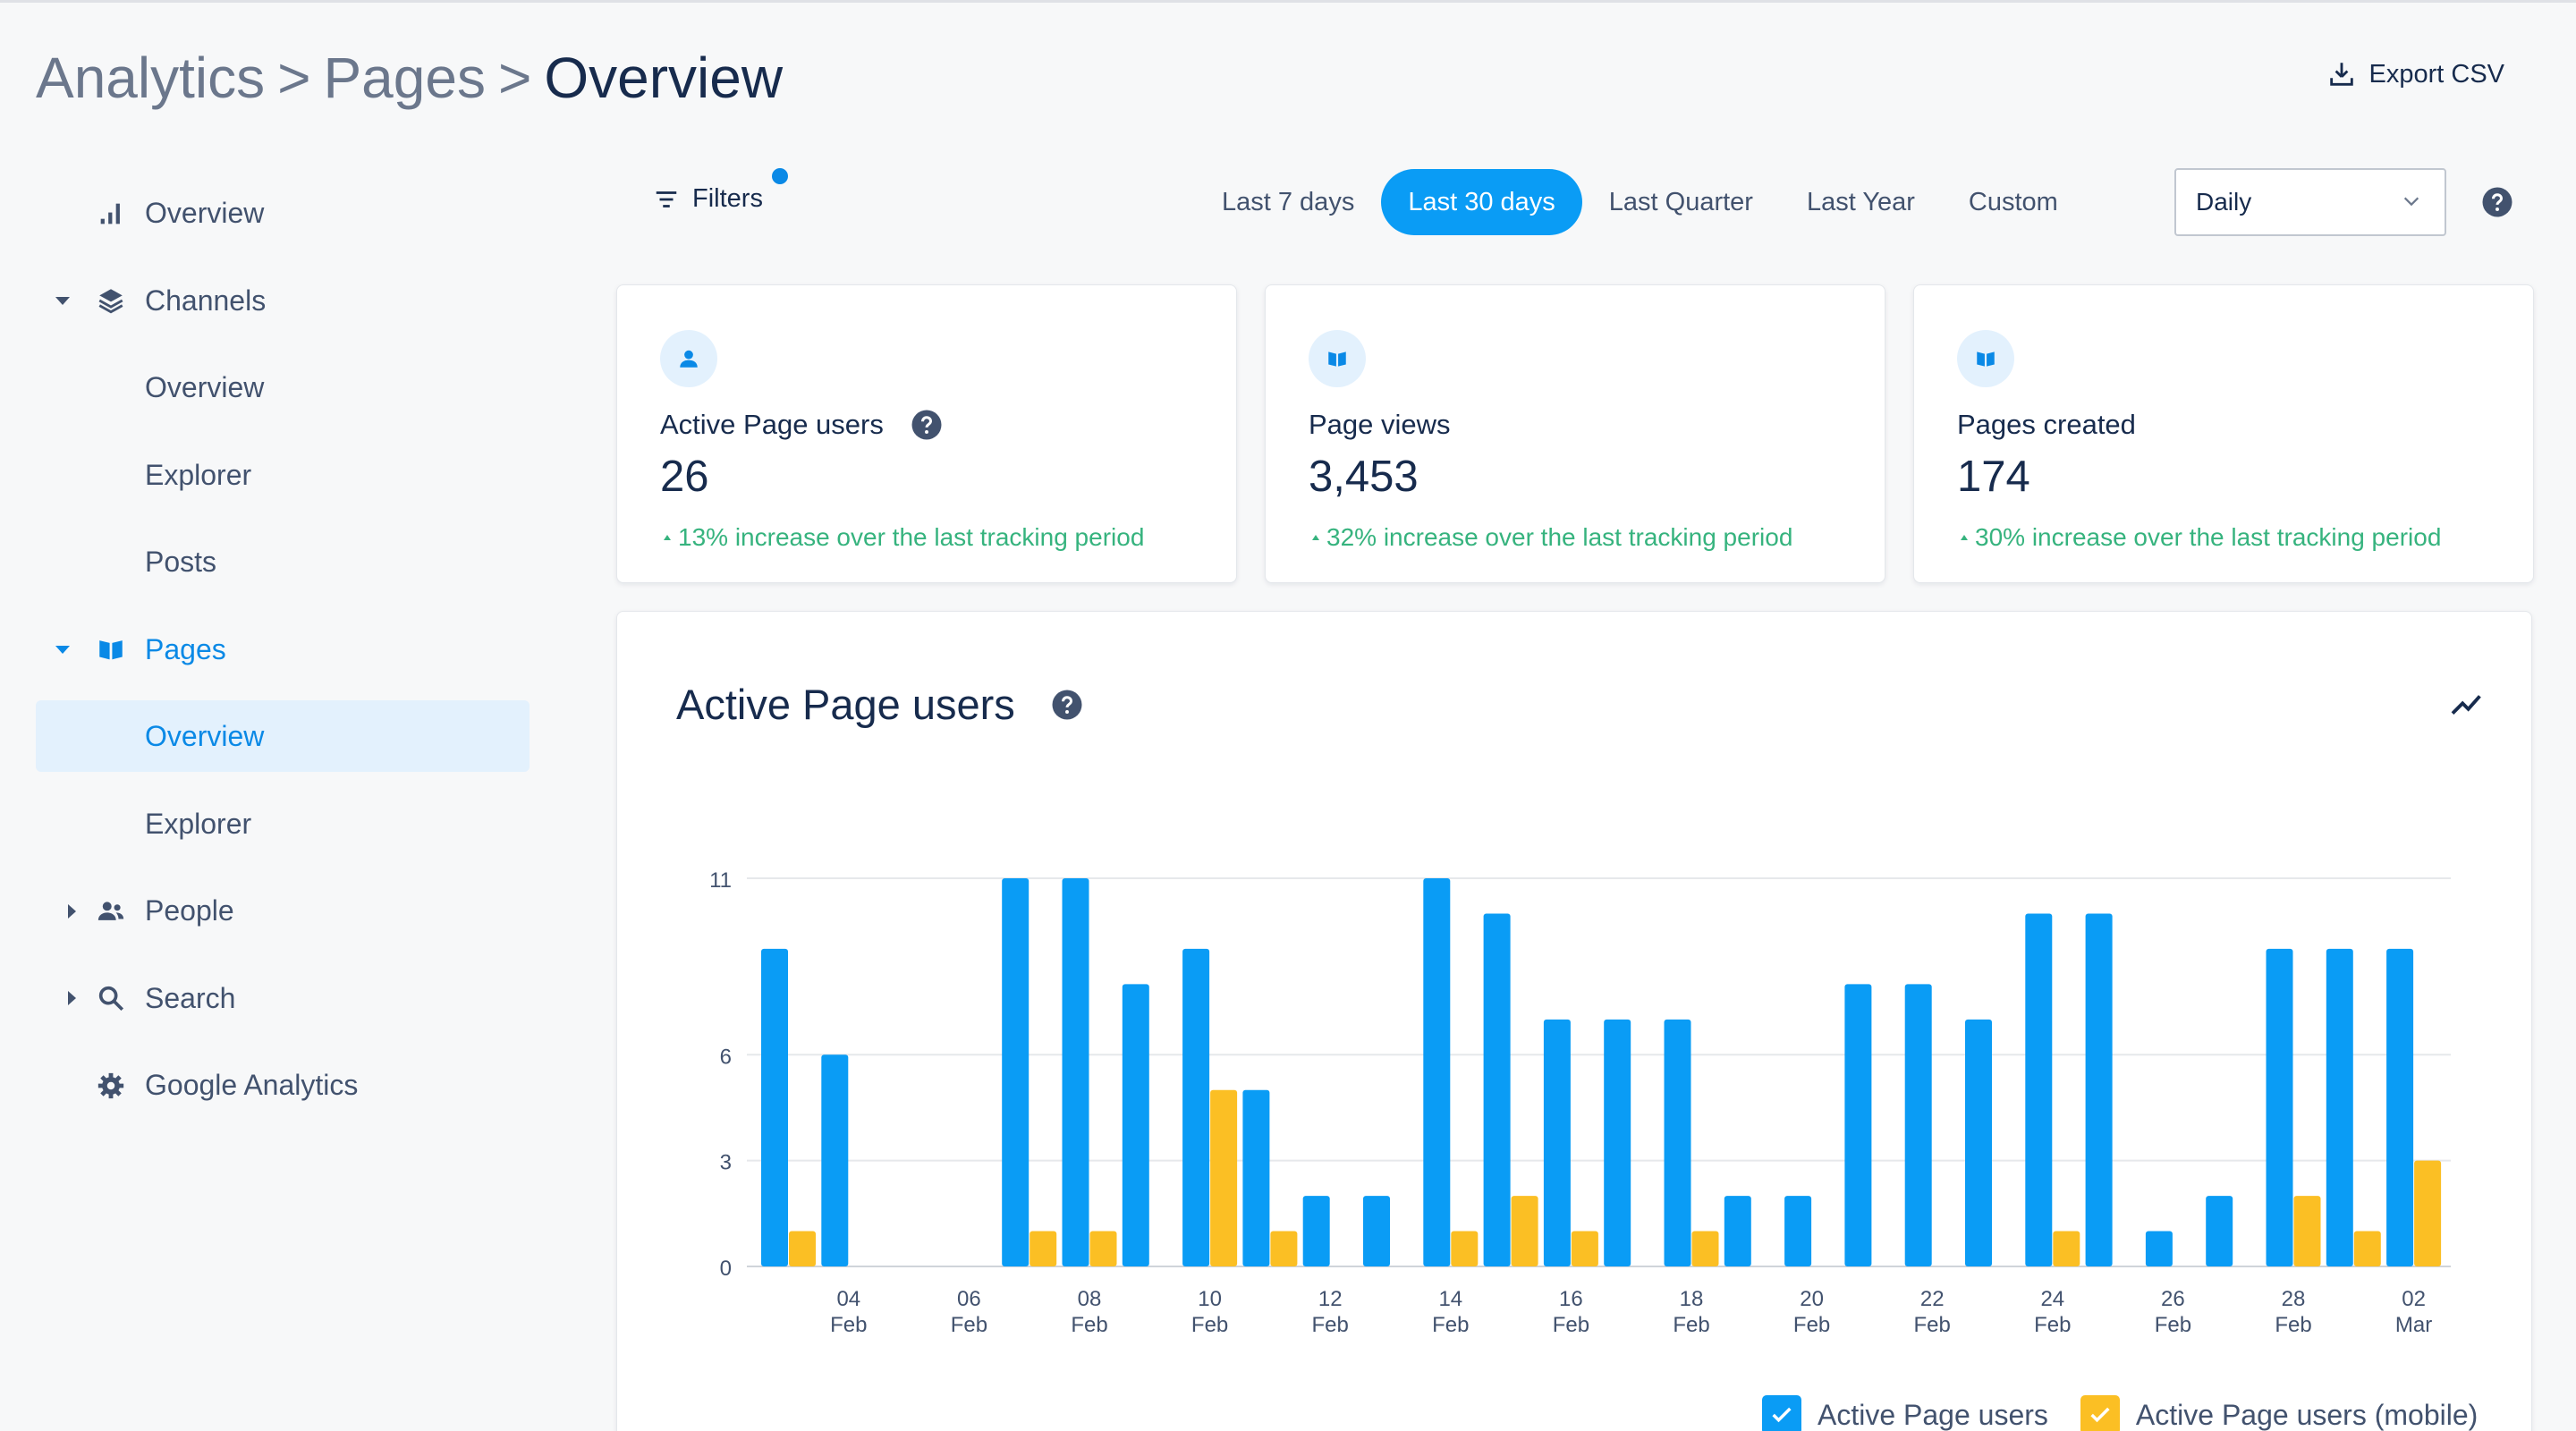 This screenshot has height=1431, width=2576. What do you see at coordinates (283, 388) in the screenshot?
I see `sidebar-item-channels-overview: Overview` at bounding box center [283, 388].